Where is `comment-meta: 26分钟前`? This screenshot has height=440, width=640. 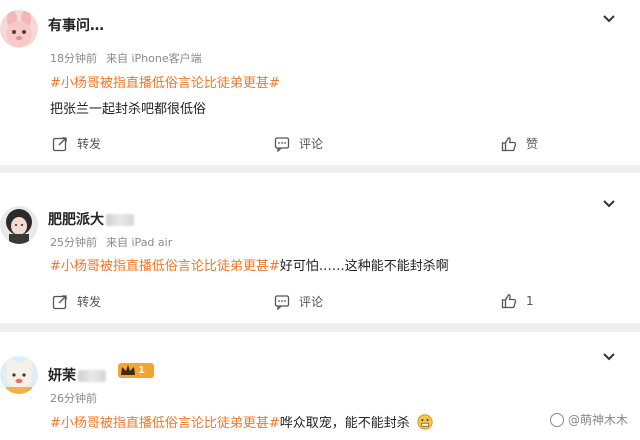 comment-meta: 26分钟前 is located at coordinates (73, 398).